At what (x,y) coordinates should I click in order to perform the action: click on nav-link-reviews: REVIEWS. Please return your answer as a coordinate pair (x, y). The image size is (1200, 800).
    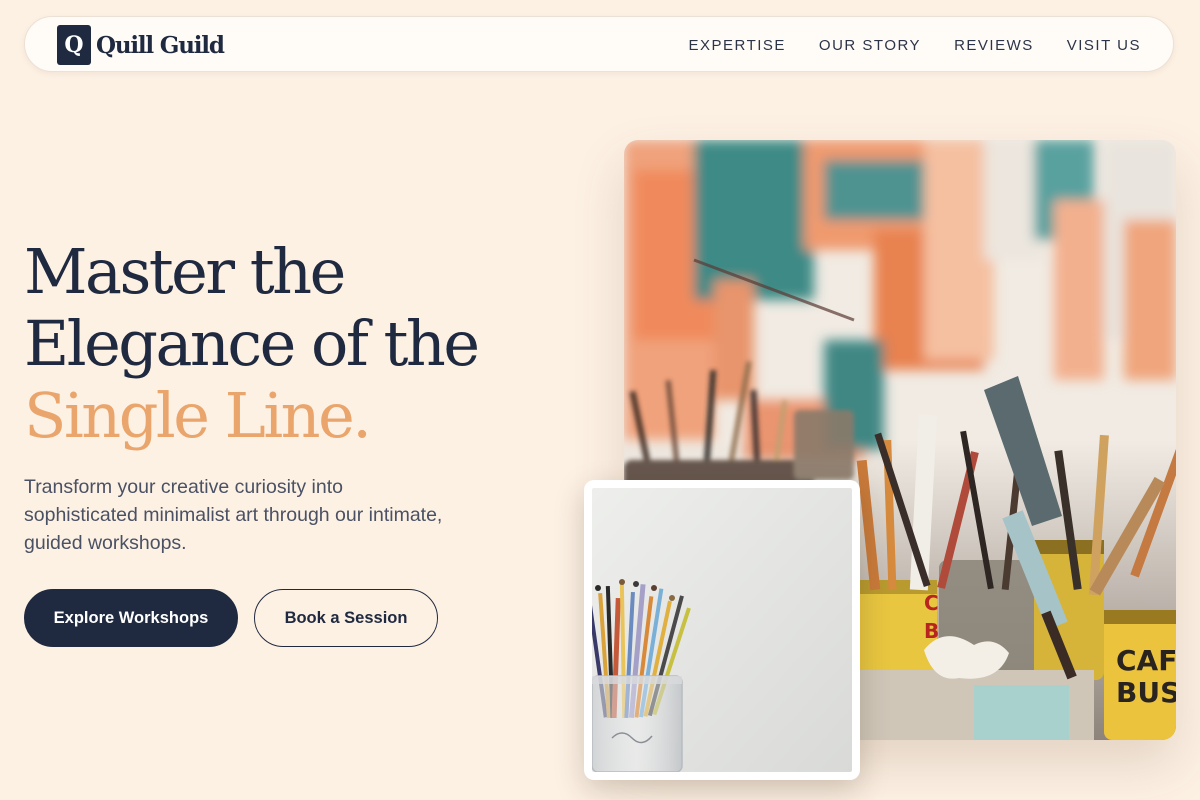
    Looking at the image, I should click on (994, 45).